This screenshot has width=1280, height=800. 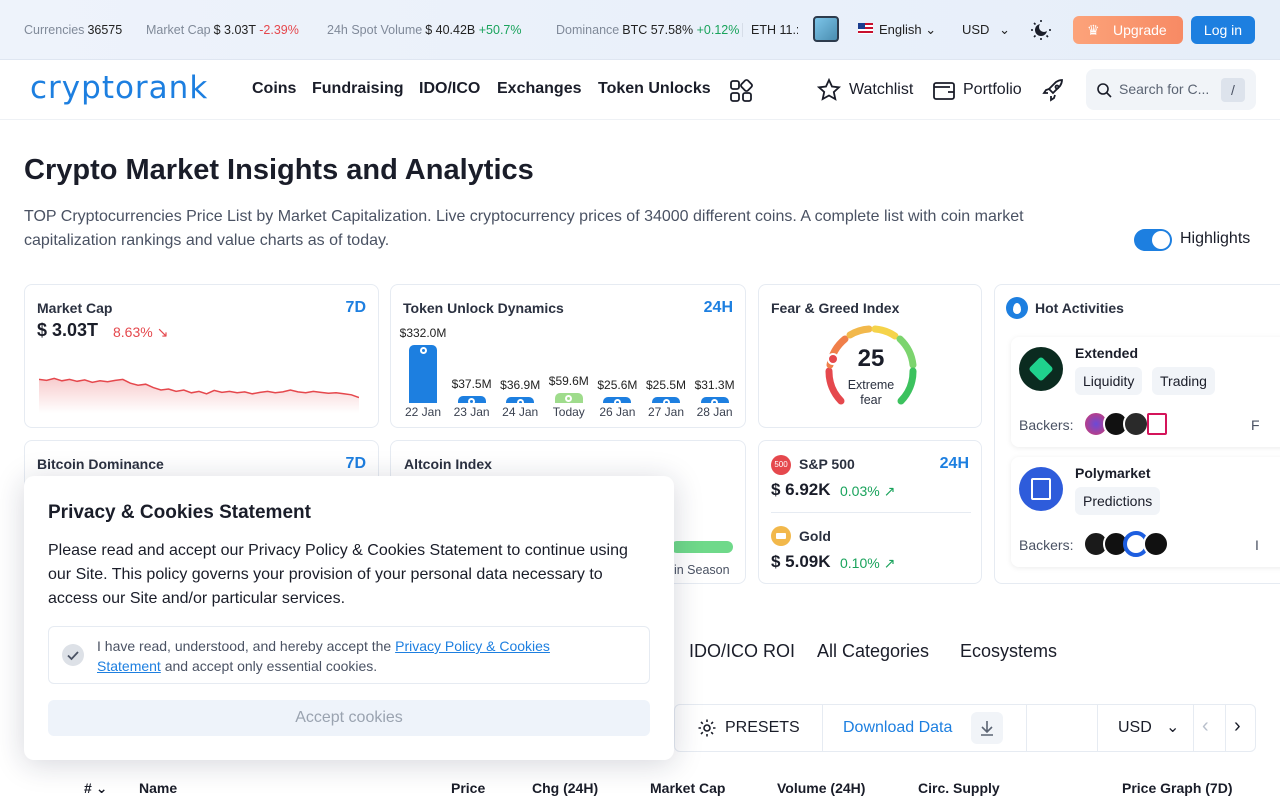 What do you see at coordinates (222, 30) in the screenshot?
I see `stat-market-cap: Market Cap $ 3.03T -2.39%` at bounding box center [222, 30].